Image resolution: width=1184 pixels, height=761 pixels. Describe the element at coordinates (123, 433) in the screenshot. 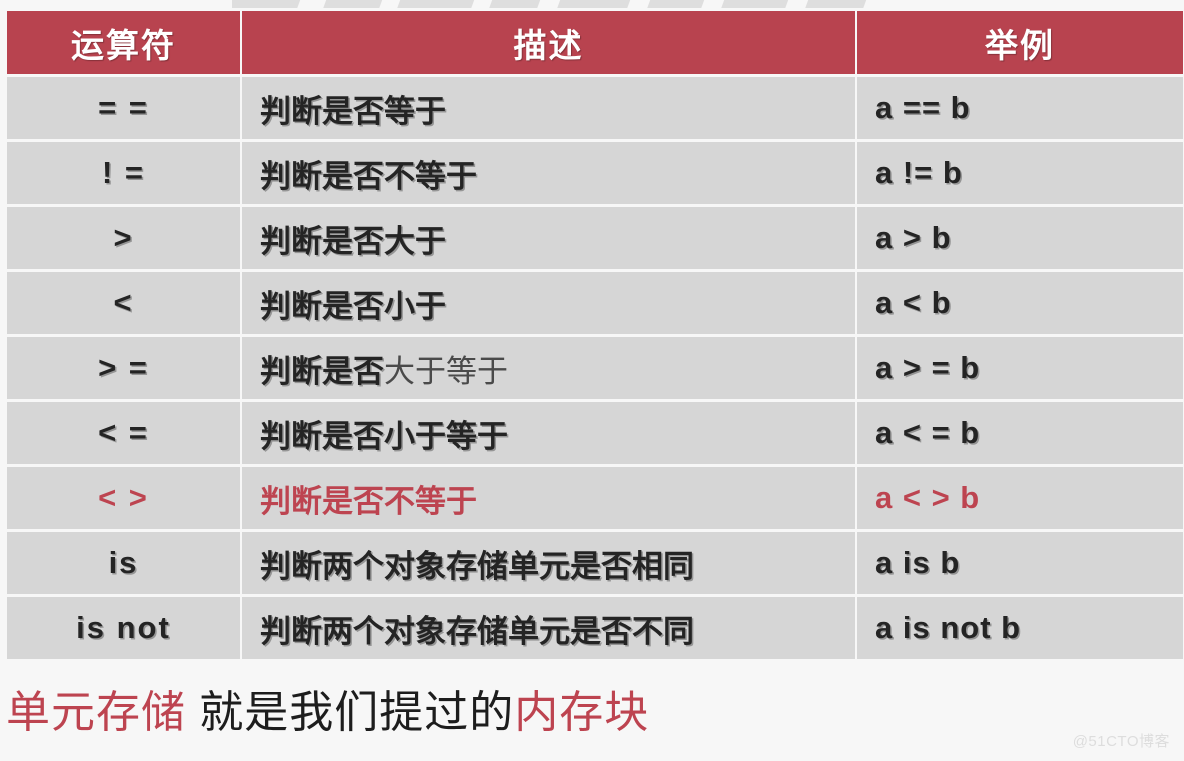

I see `cell-operator: < =` at that location.